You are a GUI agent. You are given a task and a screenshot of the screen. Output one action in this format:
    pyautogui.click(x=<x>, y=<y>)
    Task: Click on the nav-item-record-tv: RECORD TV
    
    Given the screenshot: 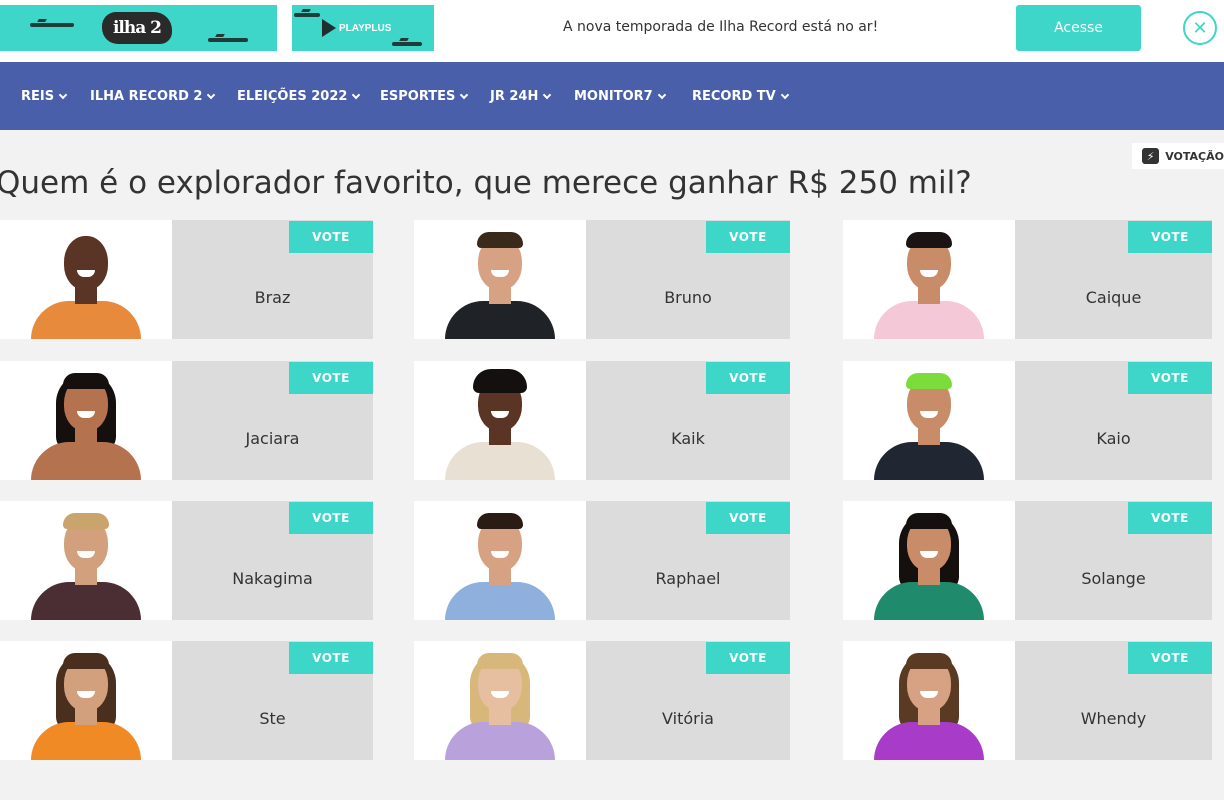 What is the action you would take?
    pyautogui.click(x=740, y=96)
    